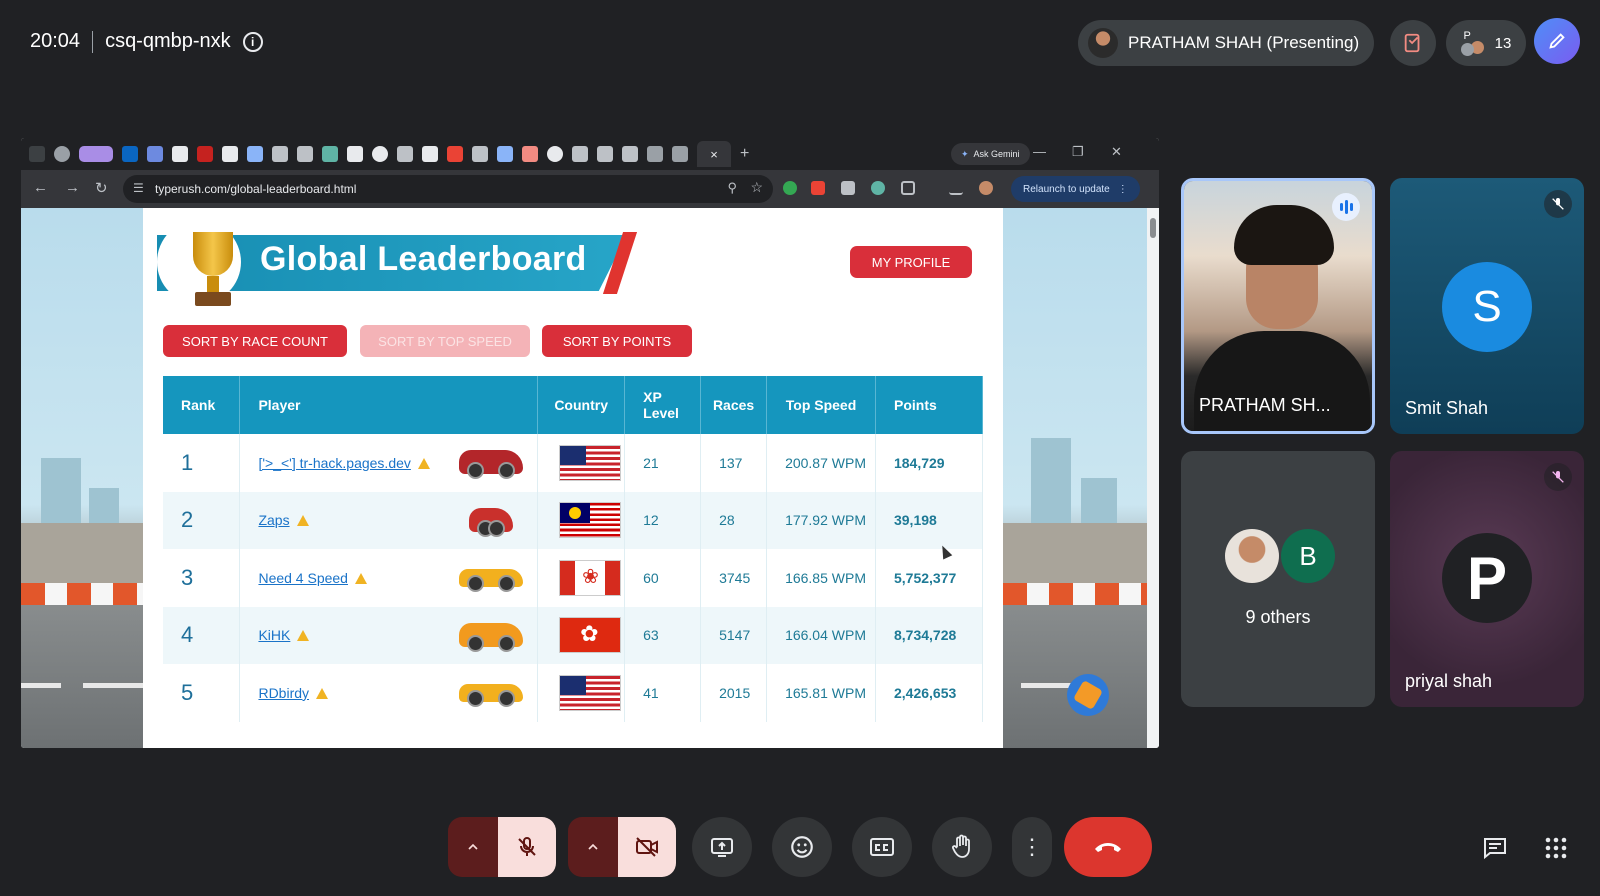 This screenshot has height=896, width=1600. What do you see at coordinates (199, 263) in the screenshot?
I see `trophy-badge` at bounding box center [199, 263].